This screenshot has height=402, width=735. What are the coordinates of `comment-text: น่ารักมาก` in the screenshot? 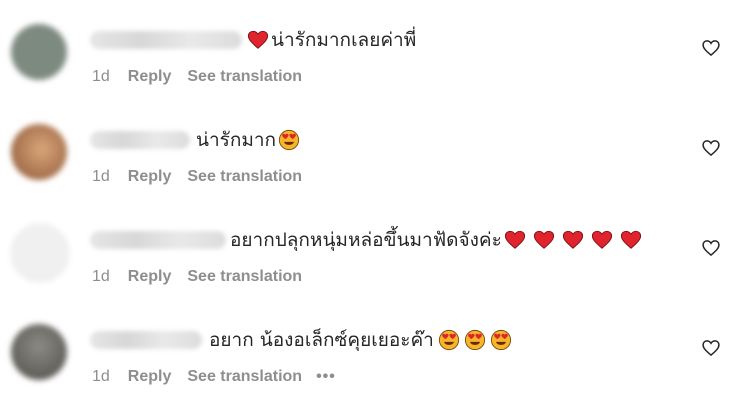 It's located at (236, 140).